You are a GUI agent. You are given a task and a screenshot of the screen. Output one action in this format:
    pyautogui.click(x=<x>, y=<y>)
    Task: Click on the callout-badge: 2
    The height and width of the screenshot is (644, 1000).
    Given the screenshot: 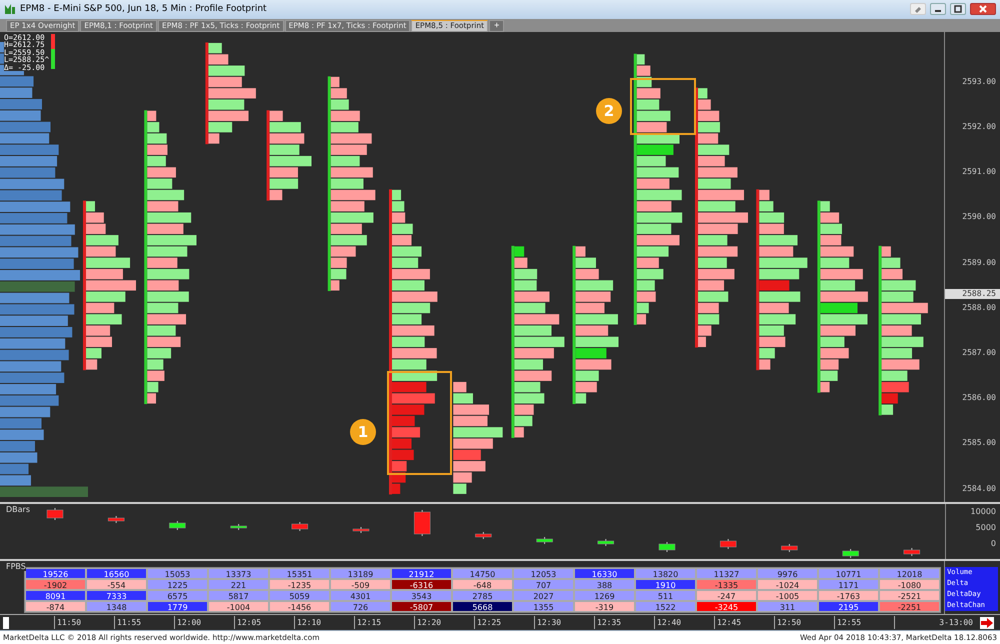 What is the action you would take?
    pyautogui.click(x=609, y=111)
    